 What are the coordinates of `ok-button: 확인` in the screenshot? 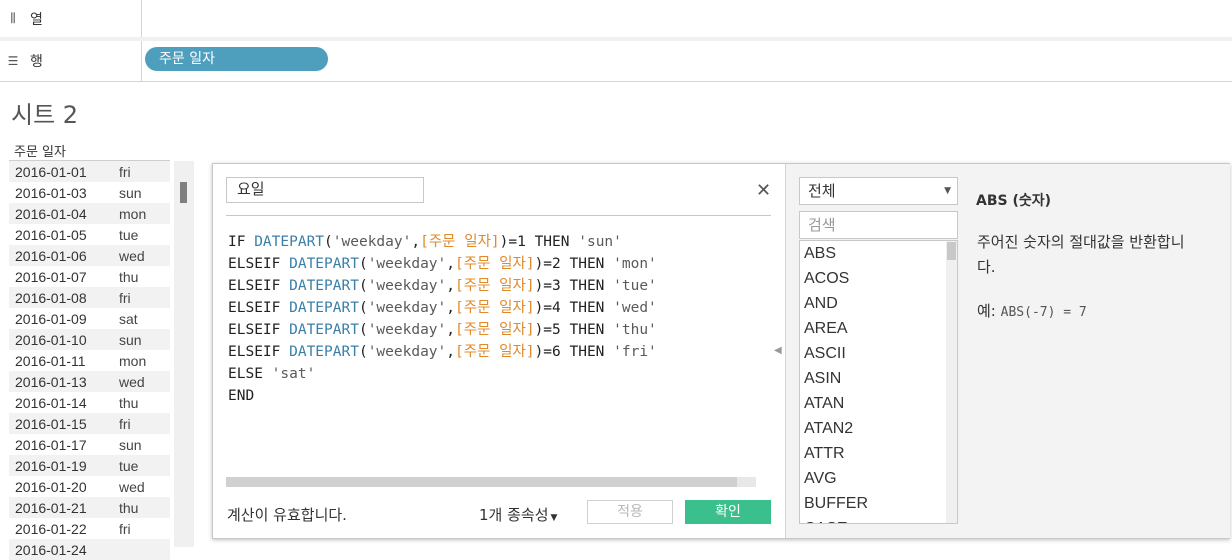 It's located at (728, 512).